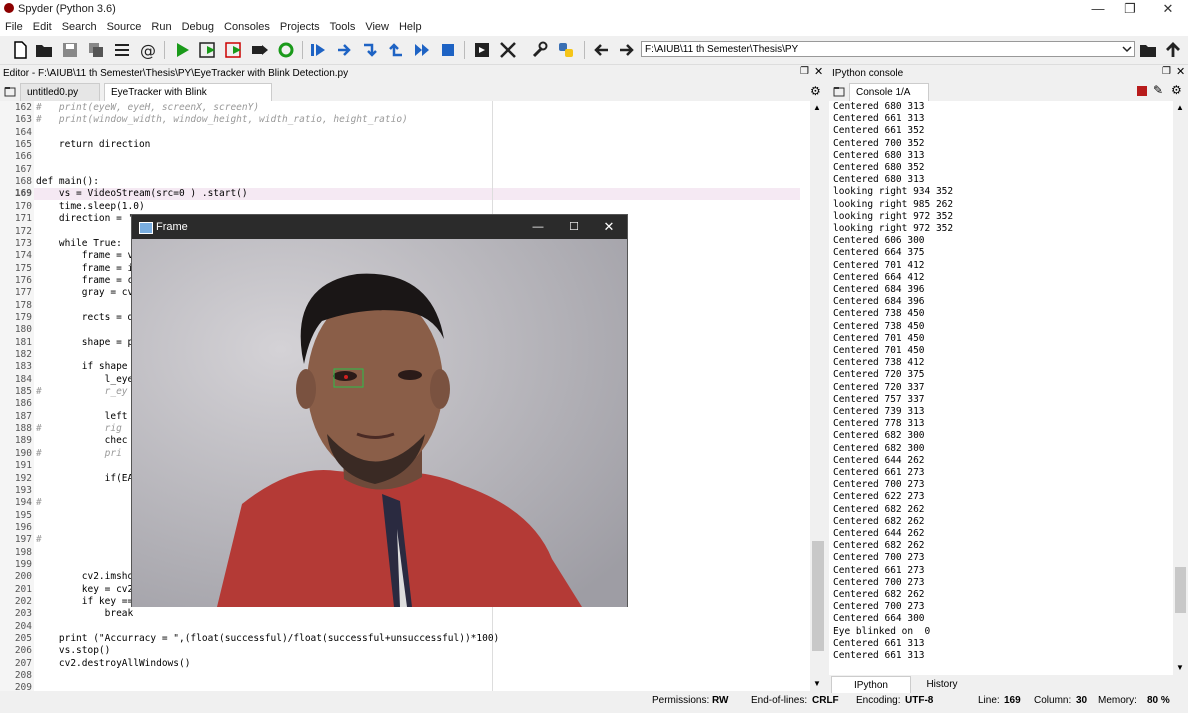 The height and width of the screenshot is (713, 1188). What do you see at coordinates (70, 50) in the screenshot?
I see `save-icon` at bounding box center [70, 50].